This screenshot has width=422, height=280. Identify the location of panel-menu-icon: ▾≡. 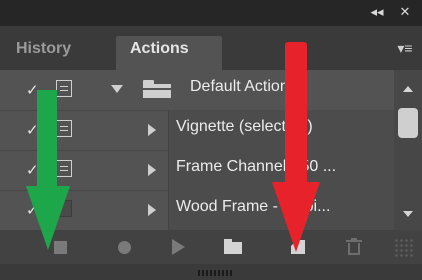
(405, 48).